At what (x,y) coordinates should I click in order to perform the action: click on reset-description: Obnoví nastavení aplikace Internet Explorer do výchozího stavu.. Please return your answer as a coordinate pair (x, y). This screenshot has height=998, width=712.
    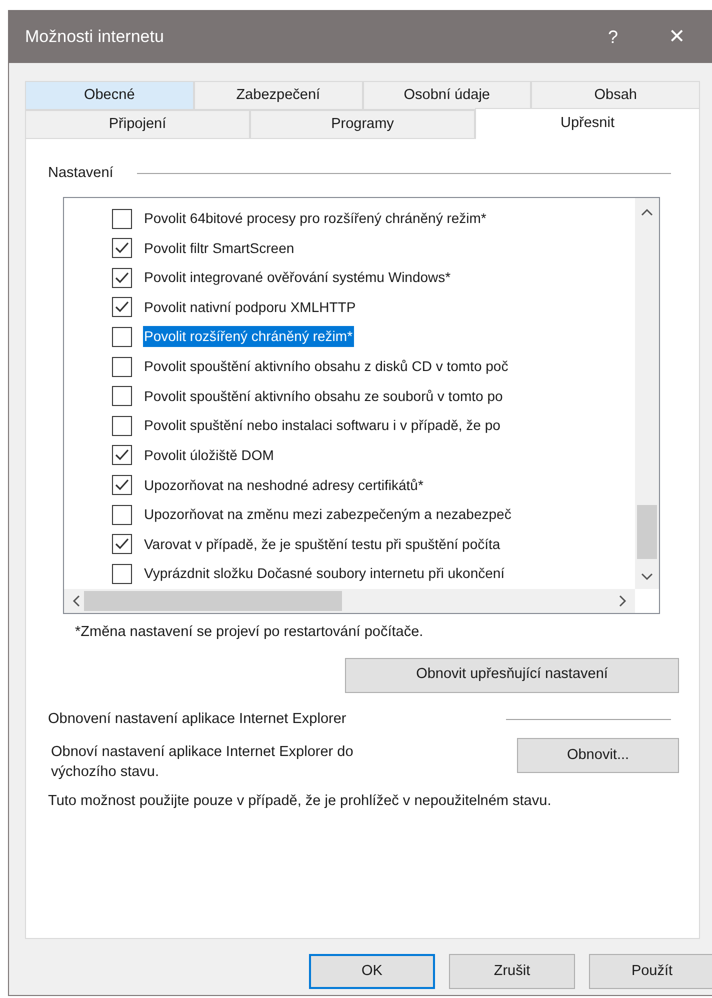
    Looking at the image, I should click on (202, 762).